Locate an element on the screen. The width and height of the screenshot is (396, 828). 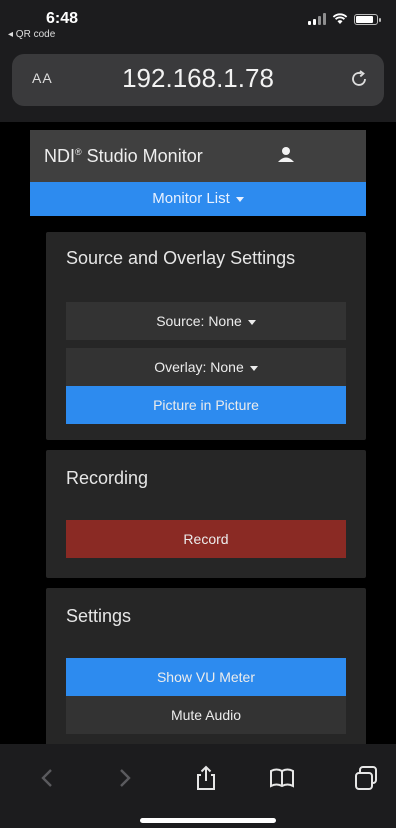
status-icons is located at coordinates (344, 19).